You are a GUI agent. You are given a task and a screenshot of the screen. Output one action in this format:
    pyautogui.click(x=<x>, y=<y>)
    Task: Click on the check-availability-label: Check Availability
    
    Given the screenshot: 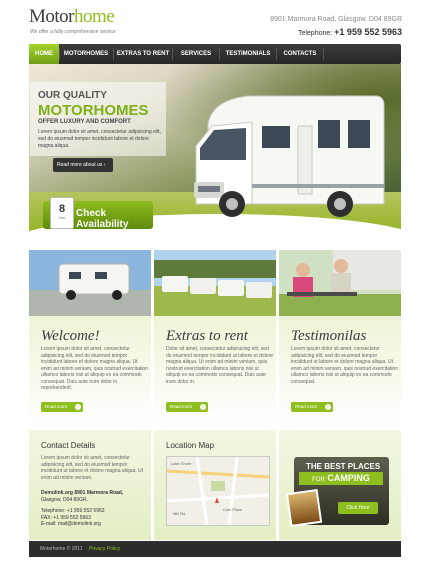 What is the action you would take?
    pyautogui.click(x=102, y=219)
    